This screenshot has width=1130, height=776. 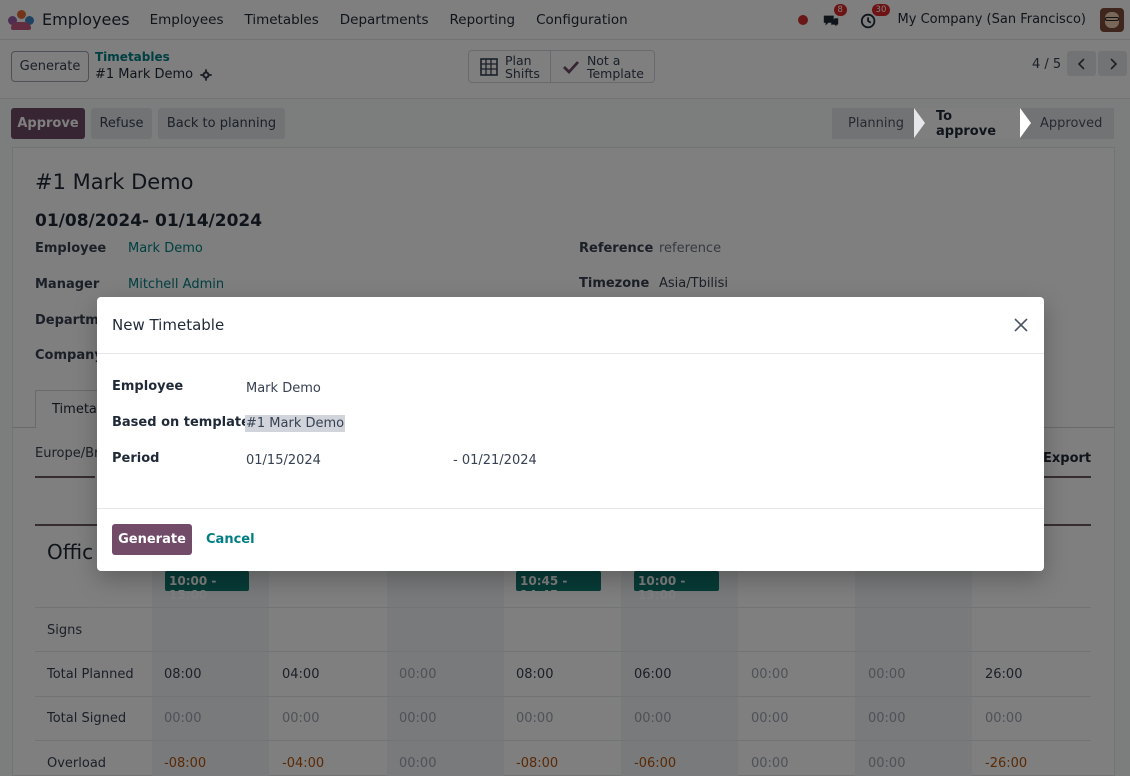 I want to click on modal-period-start: 01/15/2024, so click(x=283, y=460).